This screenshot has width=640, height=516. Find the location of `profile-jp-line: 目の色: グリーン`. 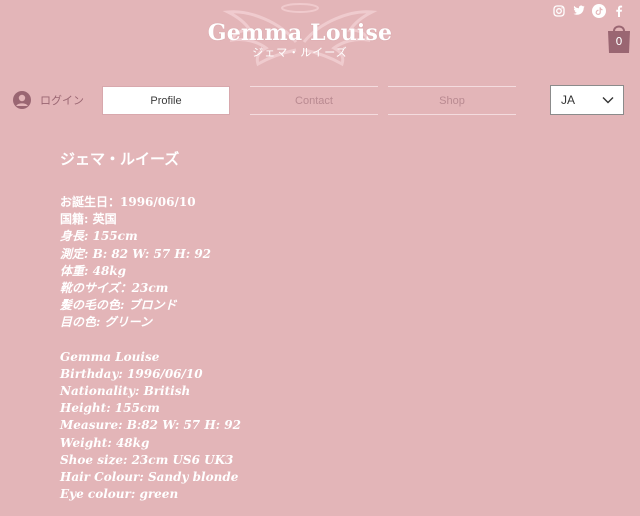

profile-jp-line: 目の色: グリーン is located at coordinates (106, 322).